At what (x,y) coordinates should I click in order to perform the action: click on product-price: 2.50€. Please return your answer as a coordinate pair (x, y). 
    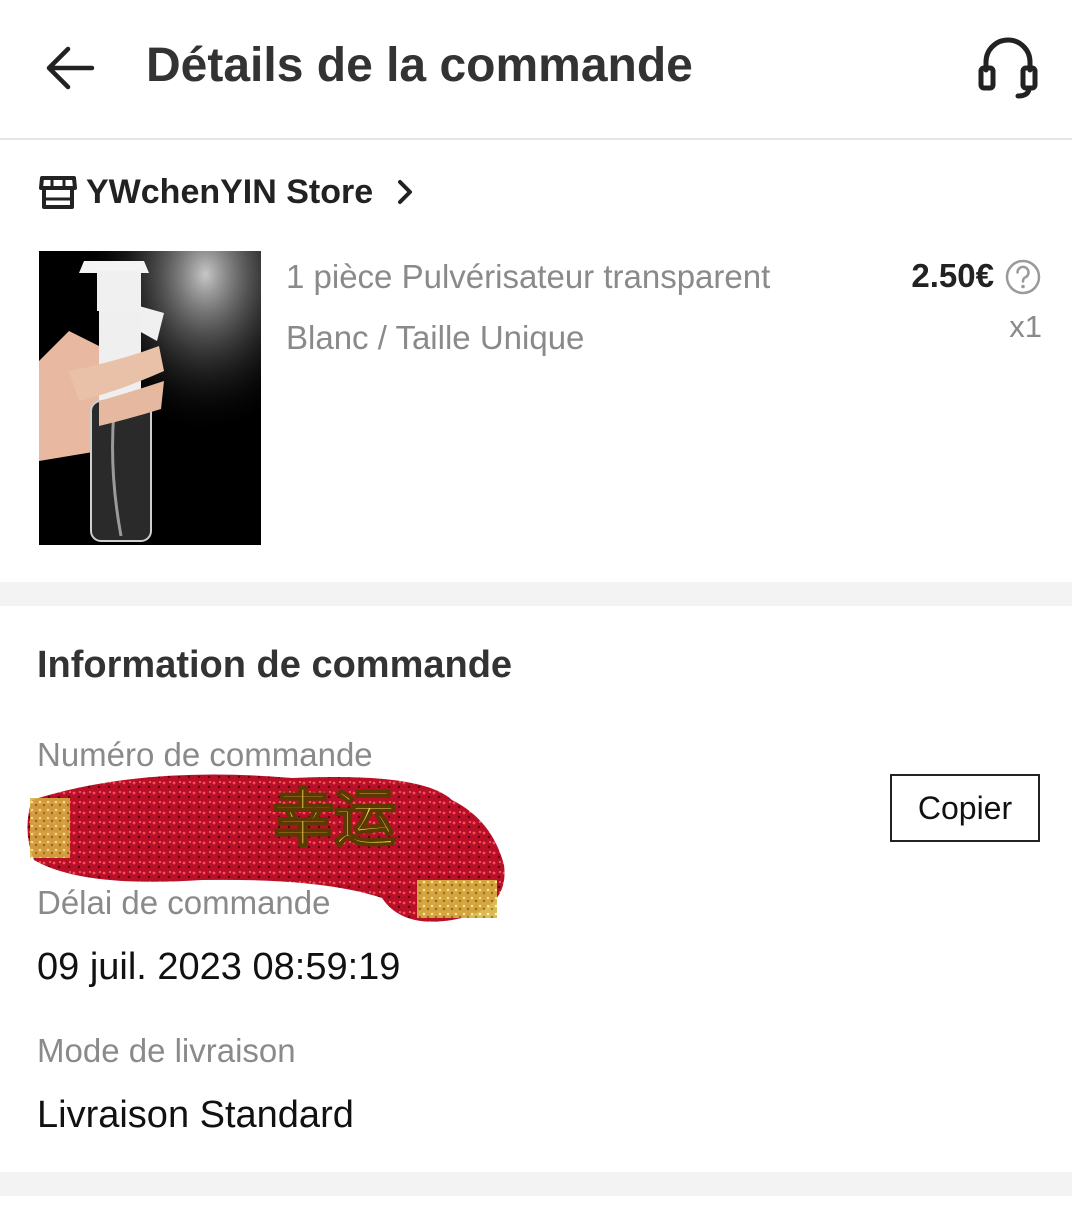
    Looking at the image, I should click on (952, 275).